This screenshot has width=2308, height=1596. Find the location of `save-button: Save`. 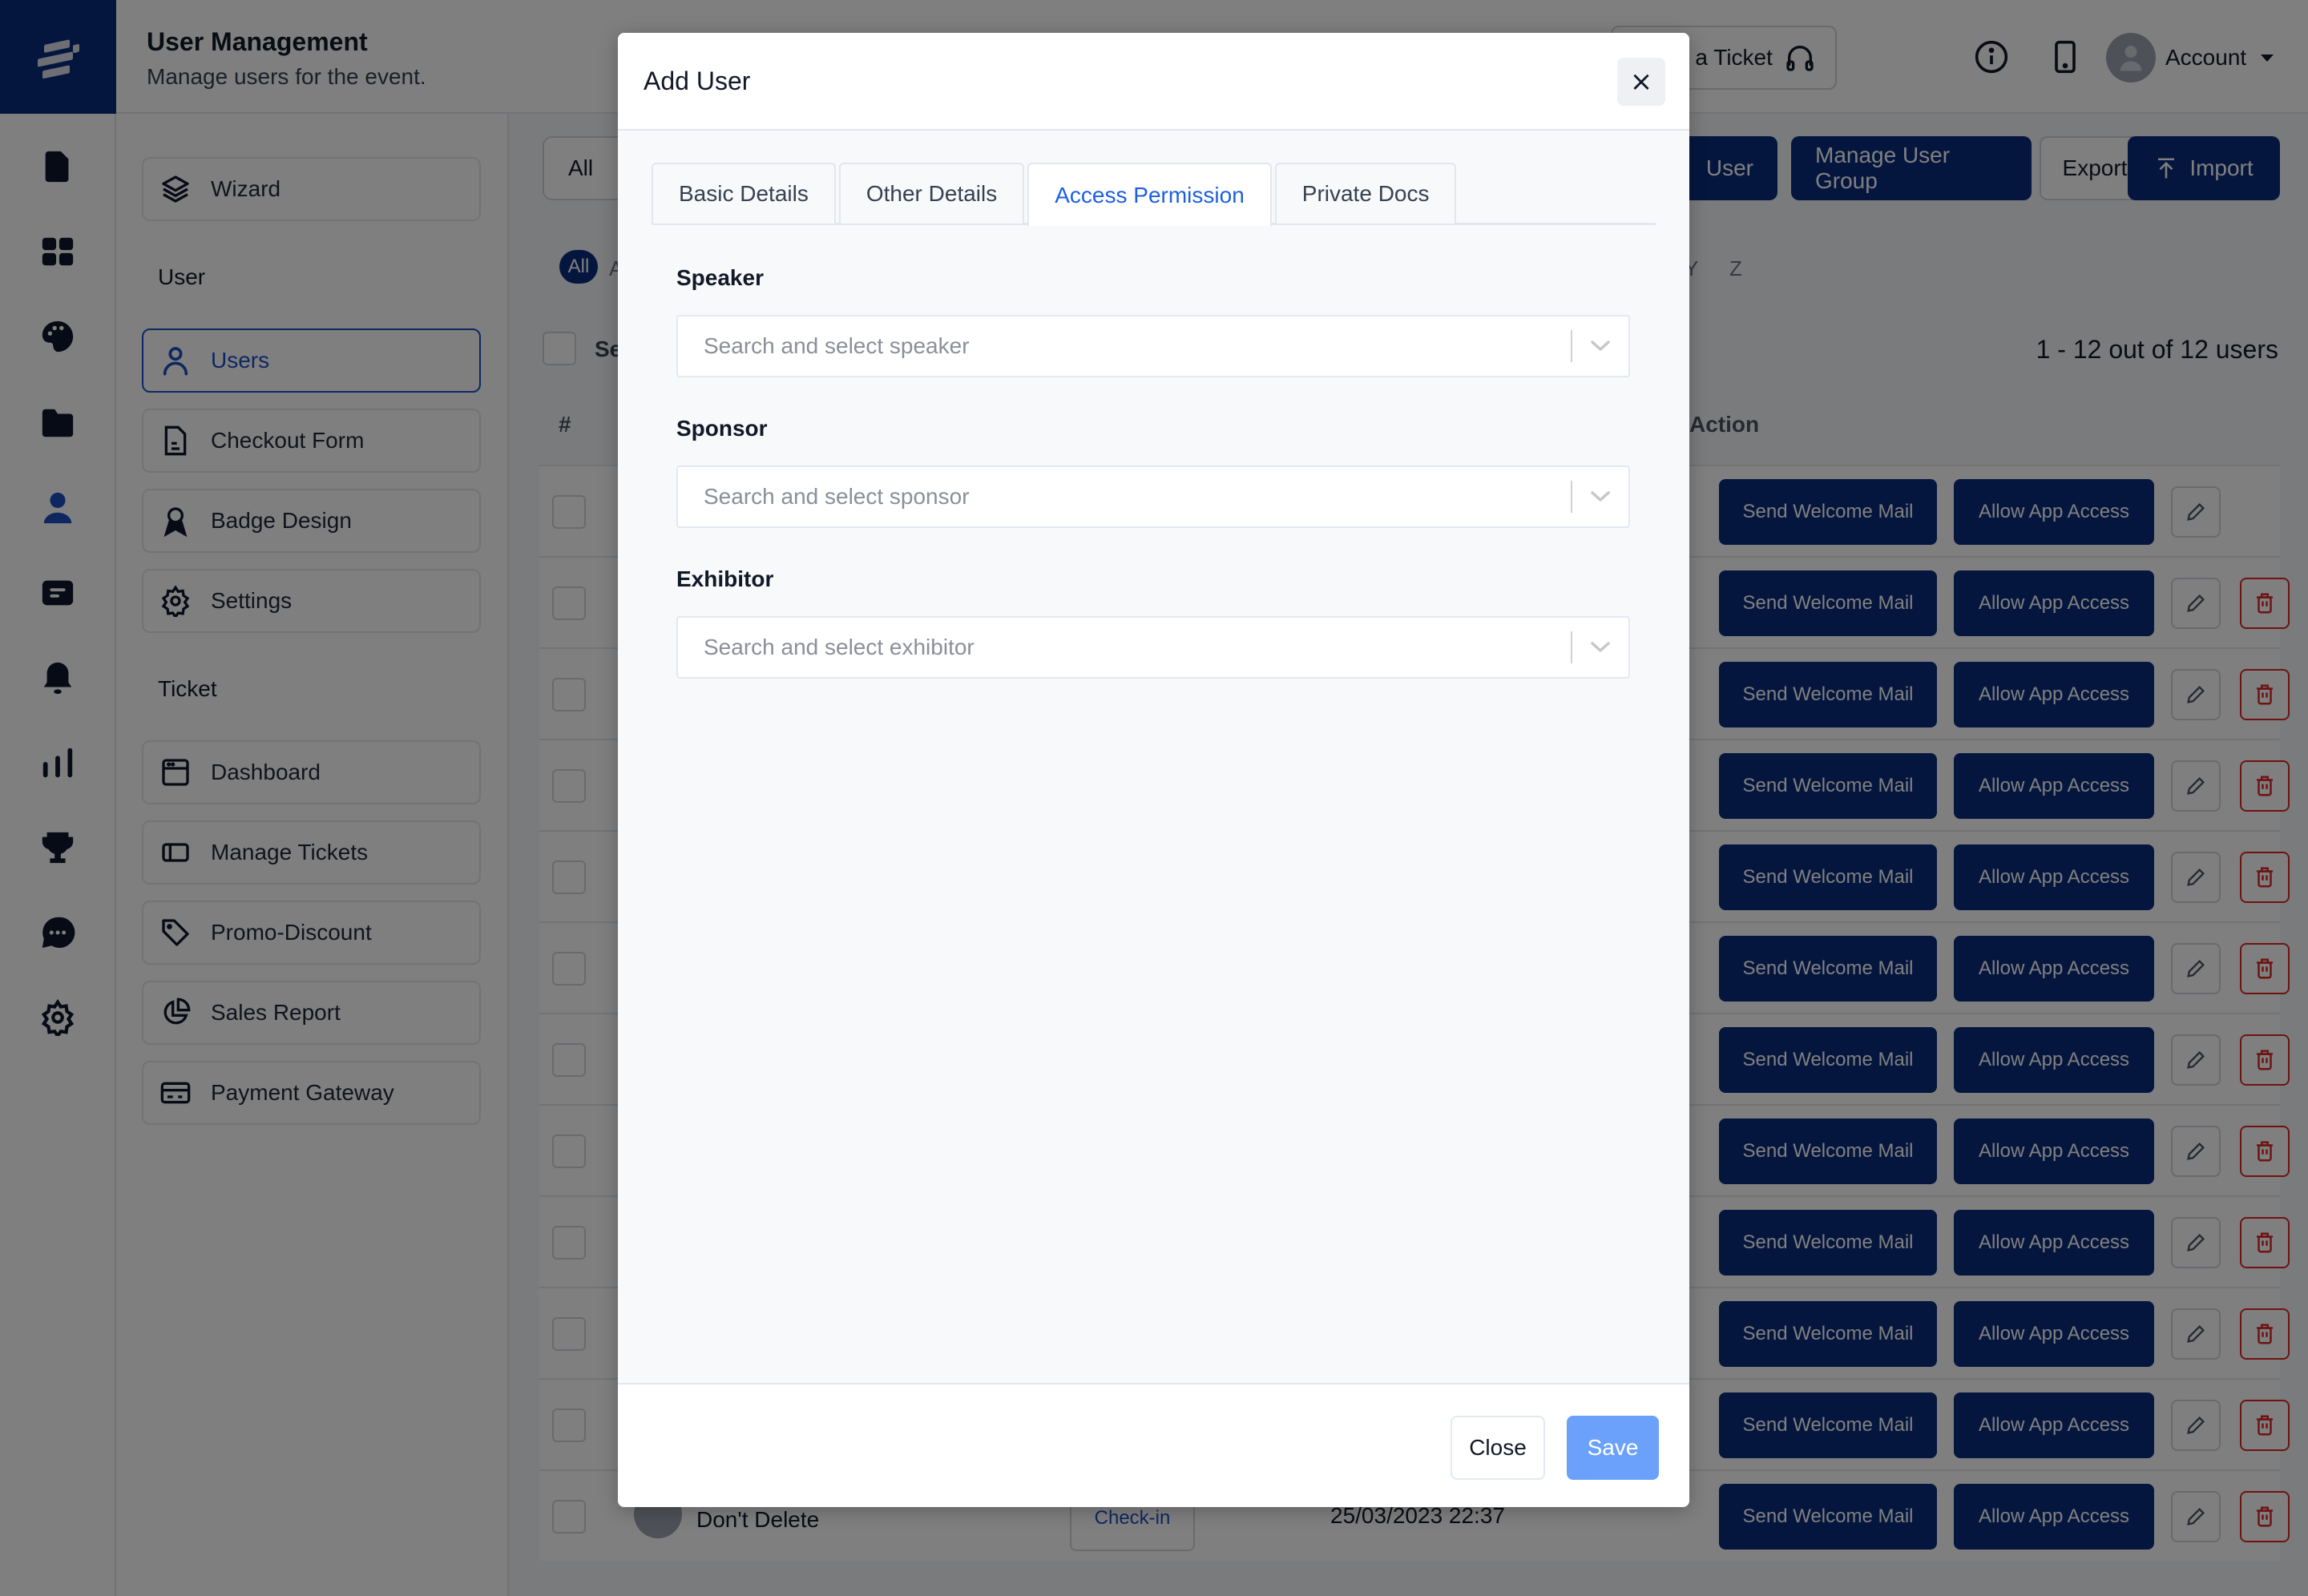

save-button: Save is located at coordinates (1613, 1448).